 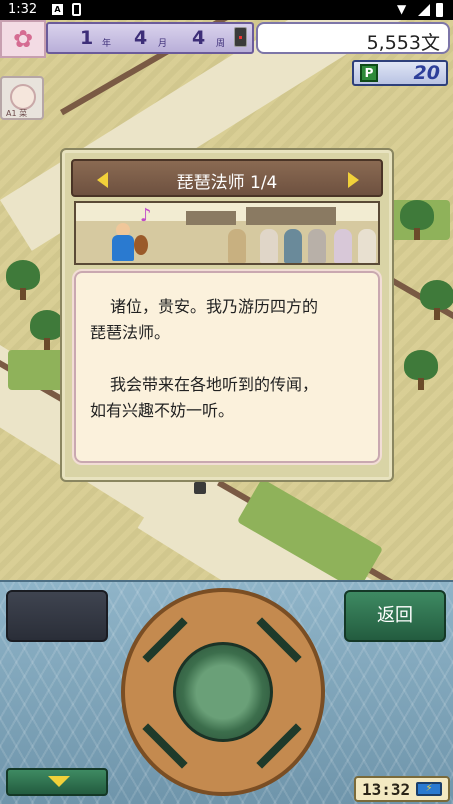 I want to click on points-value: 20, so click(x=426, y=73).